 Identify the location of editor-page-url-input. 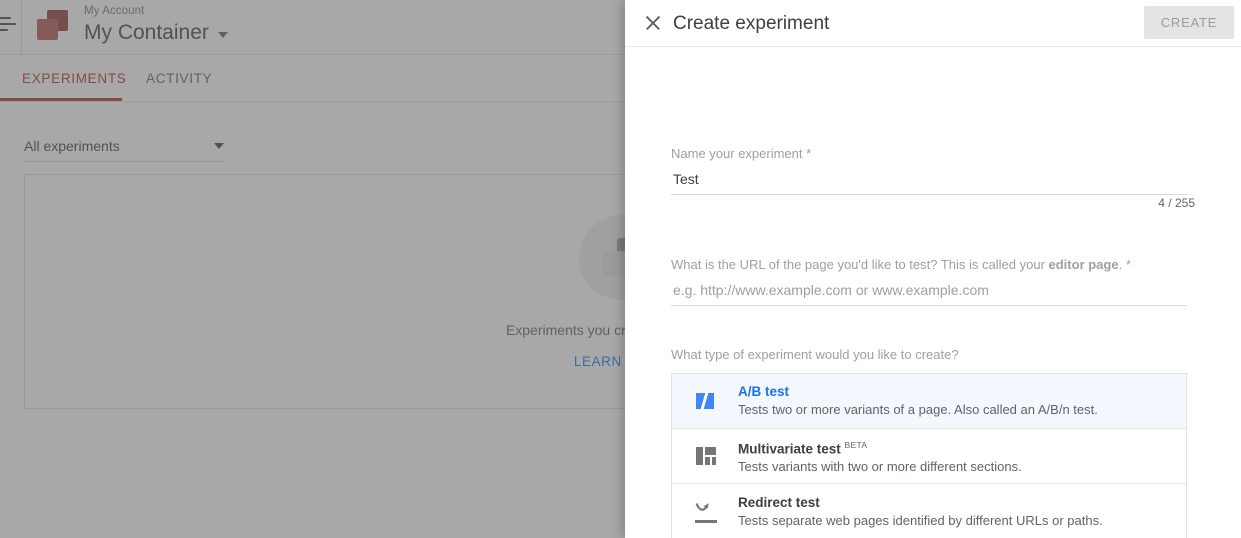
(929, 292).